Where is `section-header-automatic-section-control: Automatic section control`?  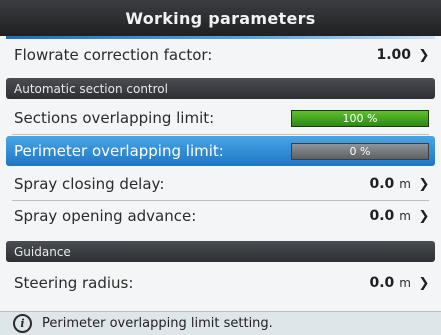 section-header-automatic-section-control: Automatic section control is located at coordinates (220, 88).